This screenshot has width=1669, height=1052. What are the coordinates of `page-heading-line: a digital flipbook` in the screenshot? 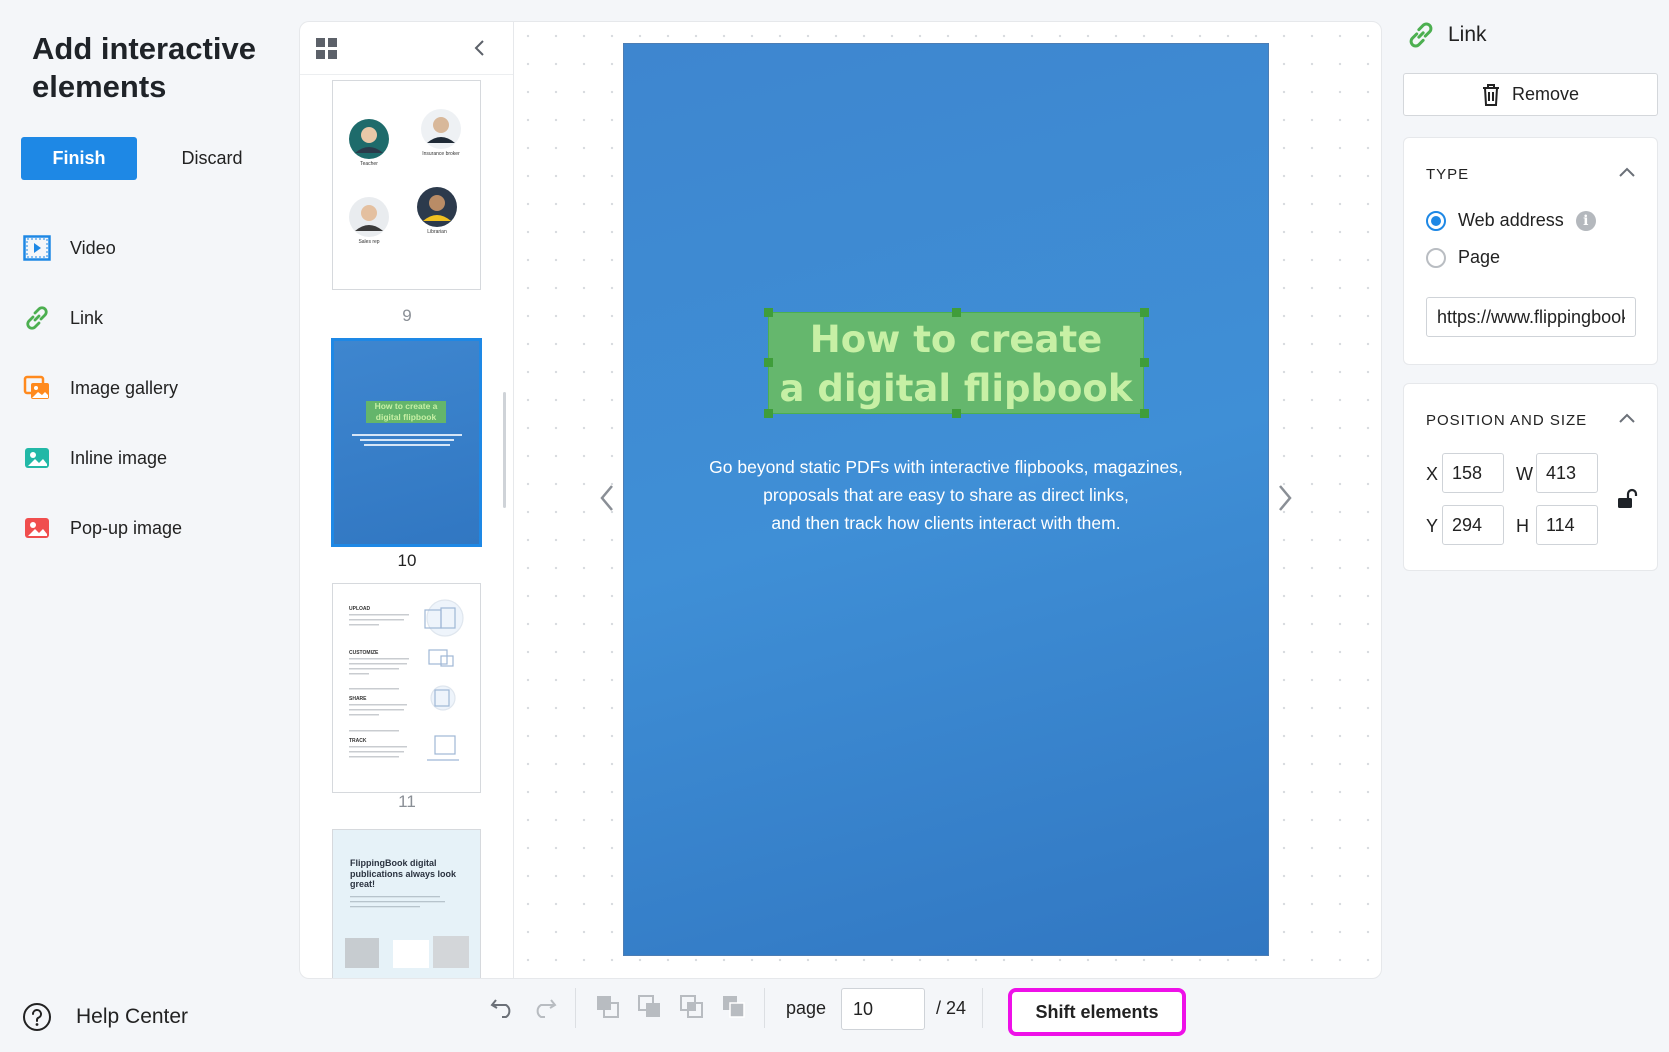 It's located at (956, 388).